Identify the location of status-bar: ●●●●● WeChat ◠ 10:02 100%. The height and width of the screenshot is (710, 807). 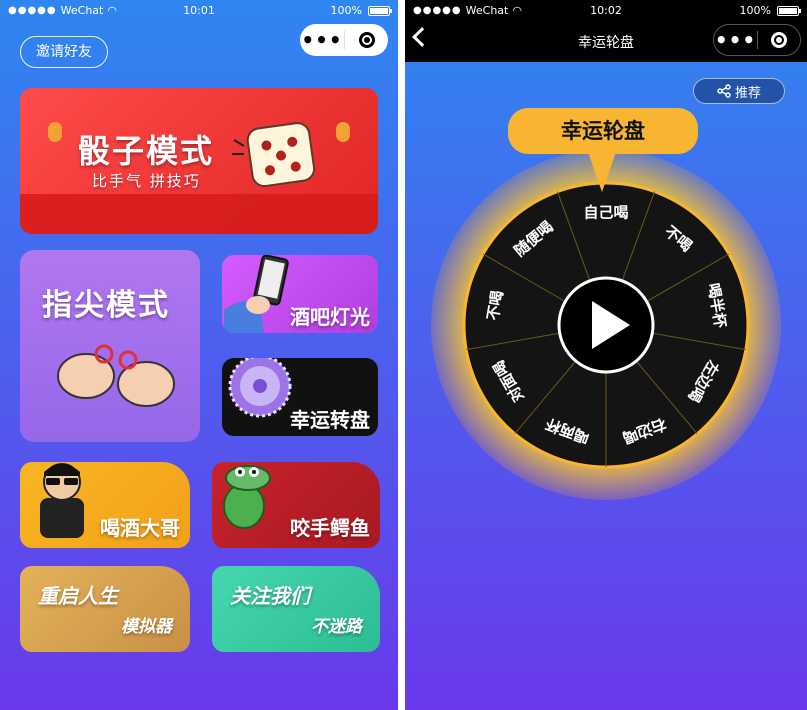
(606, 11).